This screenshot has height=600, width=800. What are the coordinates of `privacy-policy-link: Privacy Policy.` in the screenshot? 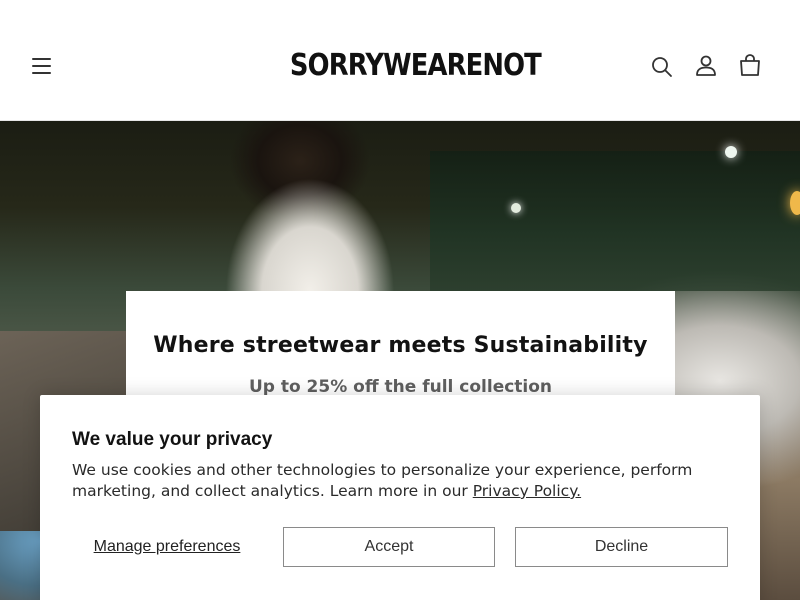 It's located at (527, 491).